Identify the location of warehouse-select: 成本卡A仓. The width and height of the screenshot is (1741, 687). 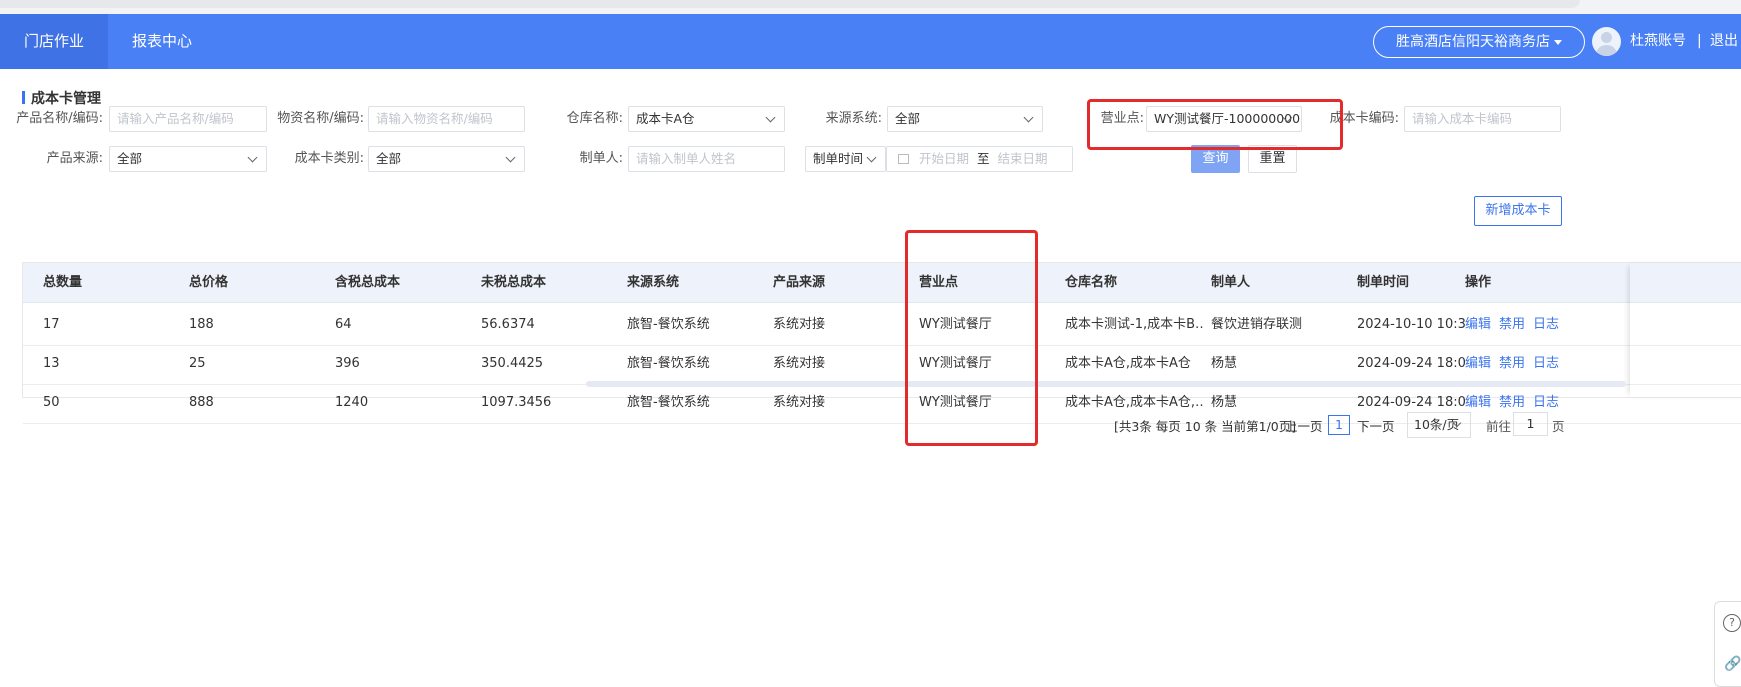
(706, 119).